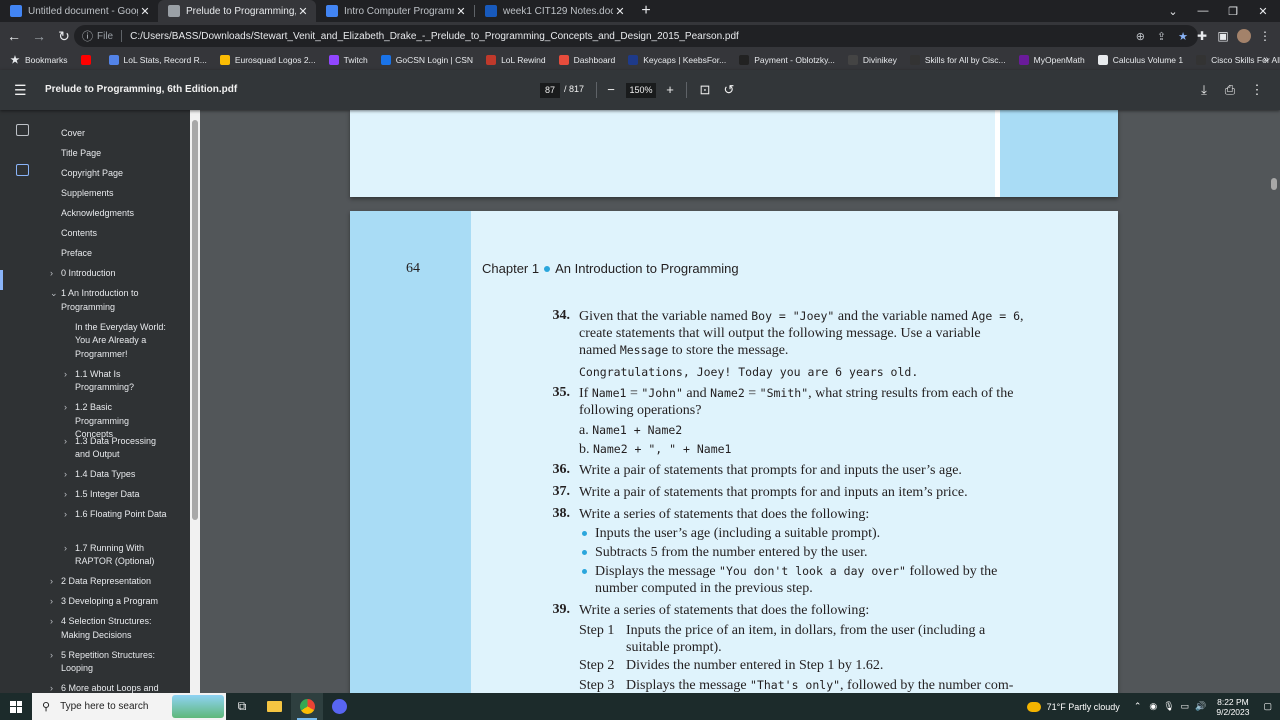  I want to click on share-icon: ⇪, so click(1161, 36).